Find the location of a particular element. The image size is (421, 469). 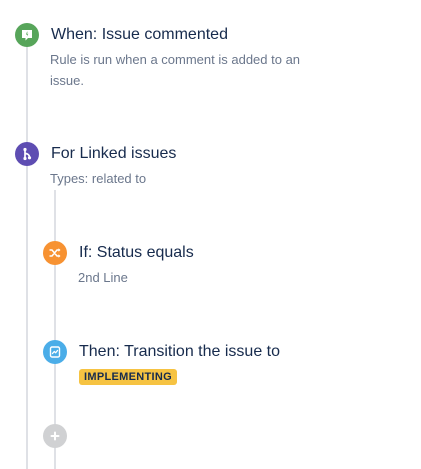

branch-title: For Linked issues is located at coordinates (113, 154).